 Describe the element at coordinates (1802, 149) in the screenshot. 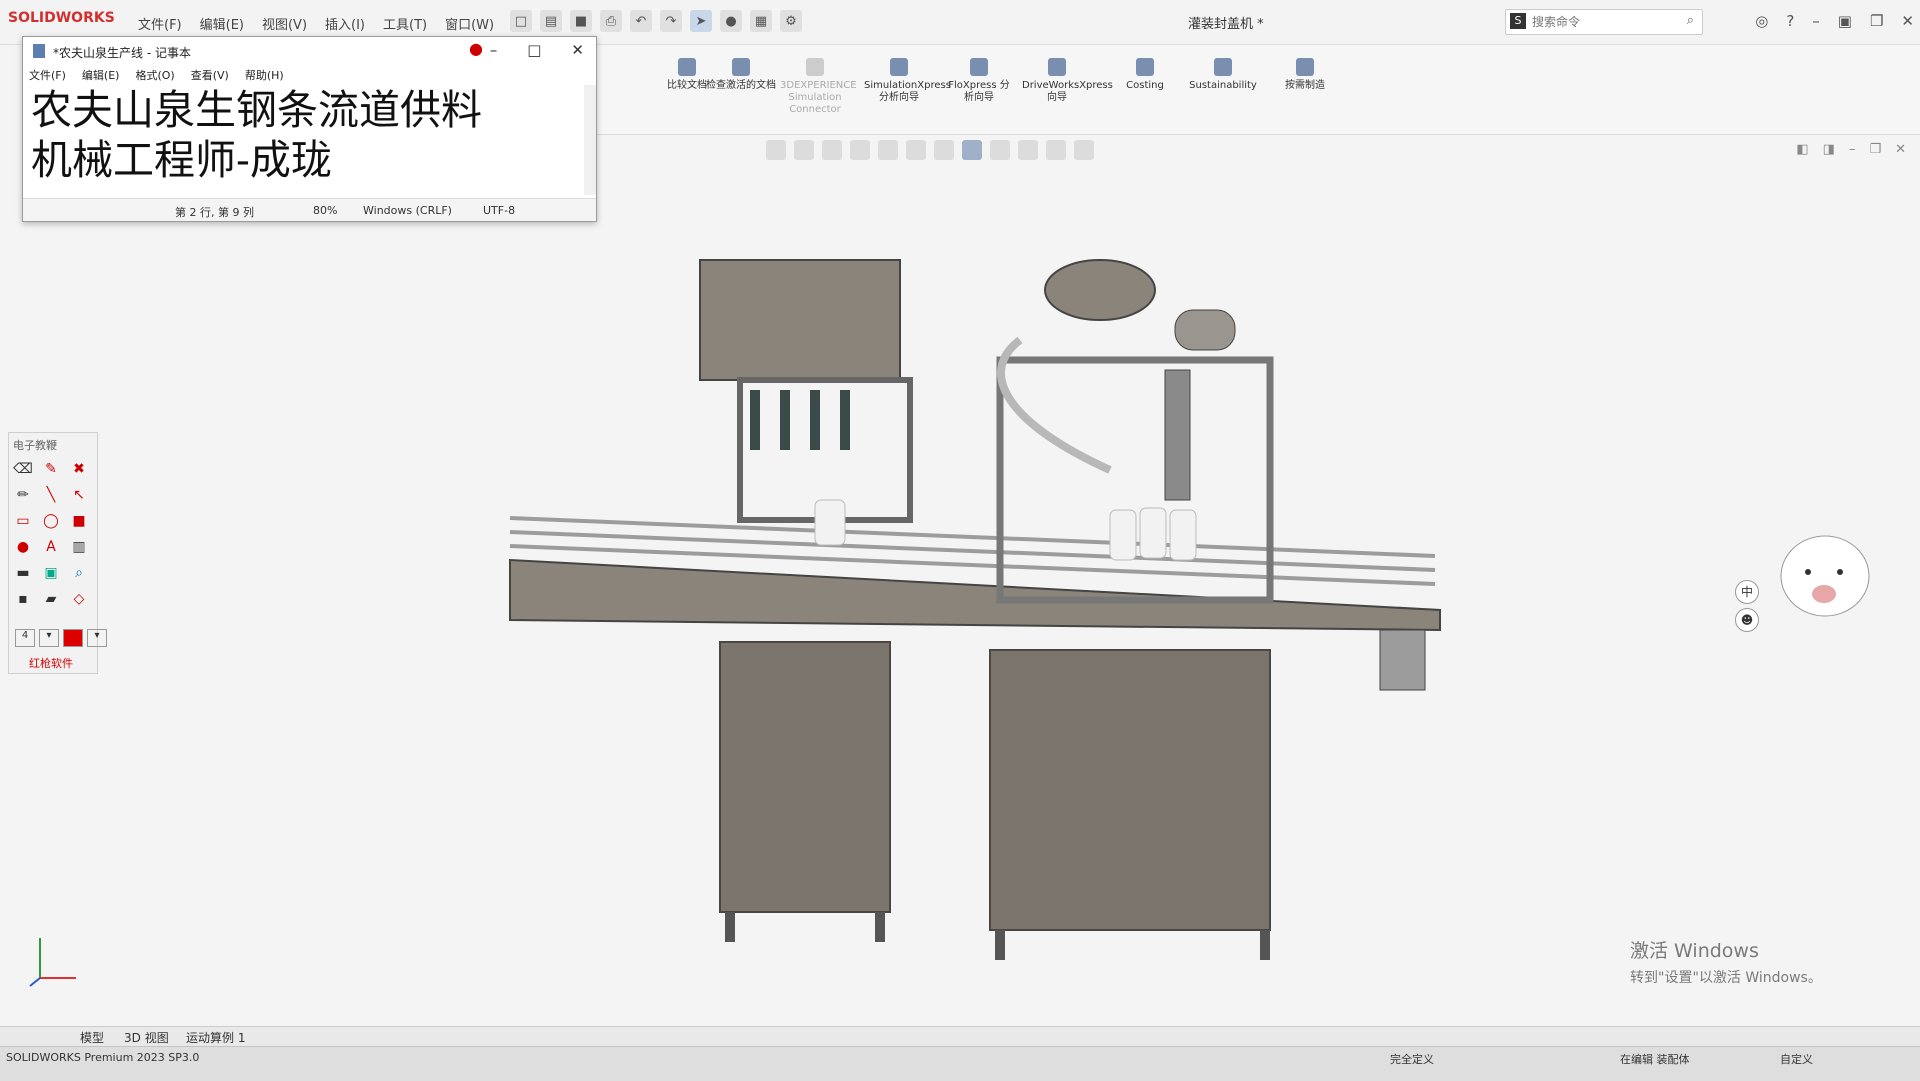

I see `viewport-split-icon: ◧` at that location.